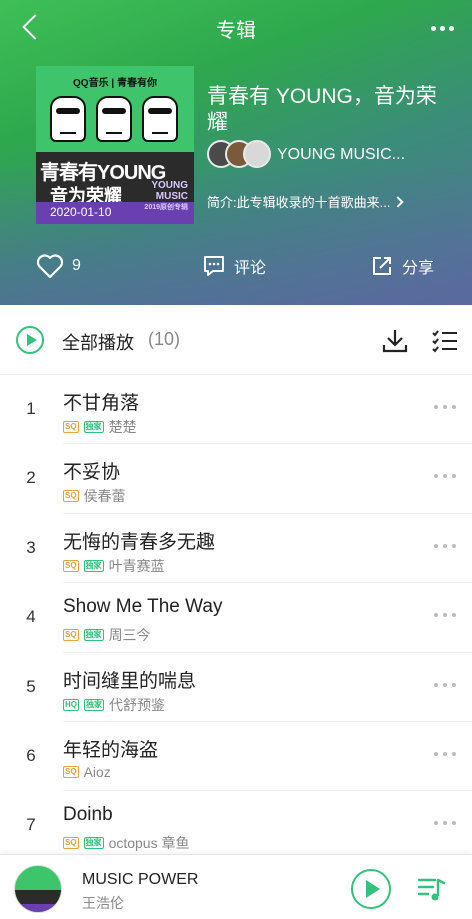 Image resolution: width=472 pixels, height=919 pixels. I want to click on song-artist: octopus 章鱼, so click(149, 843).